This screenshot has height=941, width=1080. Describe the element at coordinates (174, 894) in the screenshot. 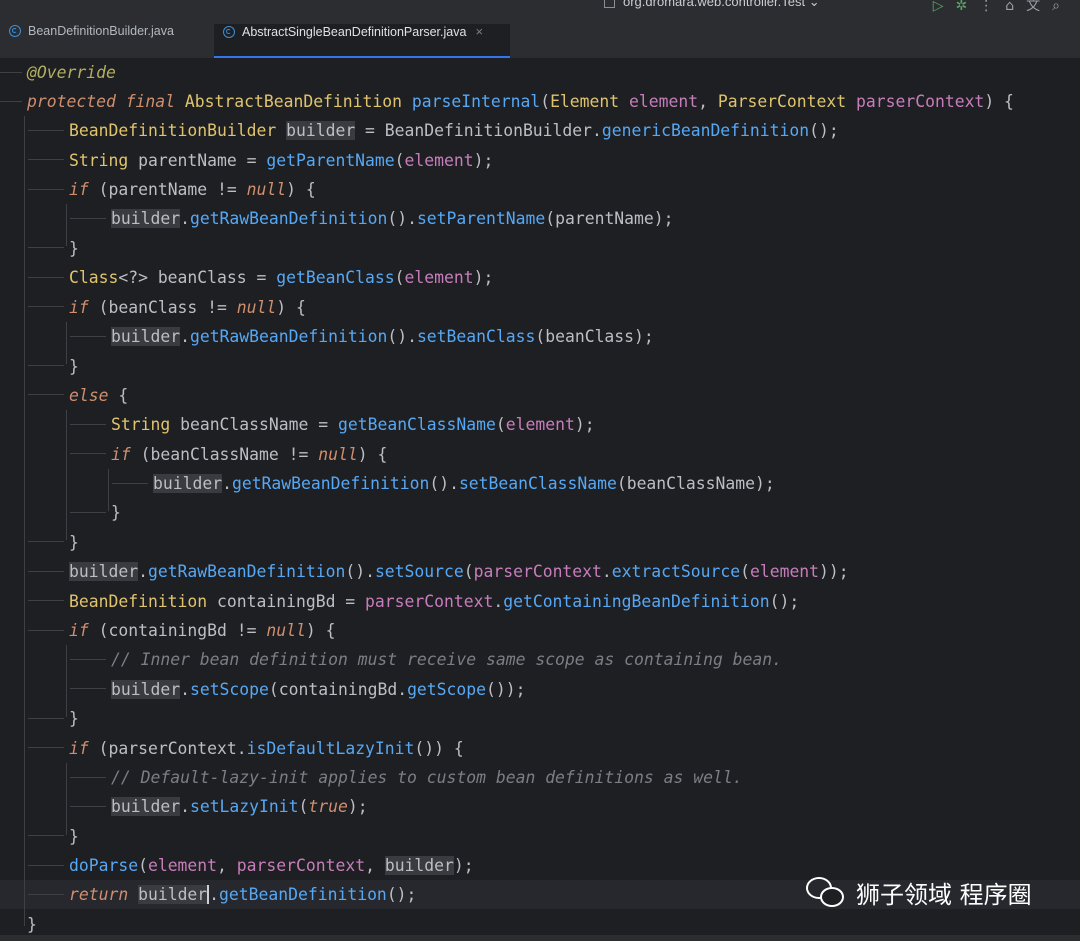

I see `text-cursor: builder` at that location.